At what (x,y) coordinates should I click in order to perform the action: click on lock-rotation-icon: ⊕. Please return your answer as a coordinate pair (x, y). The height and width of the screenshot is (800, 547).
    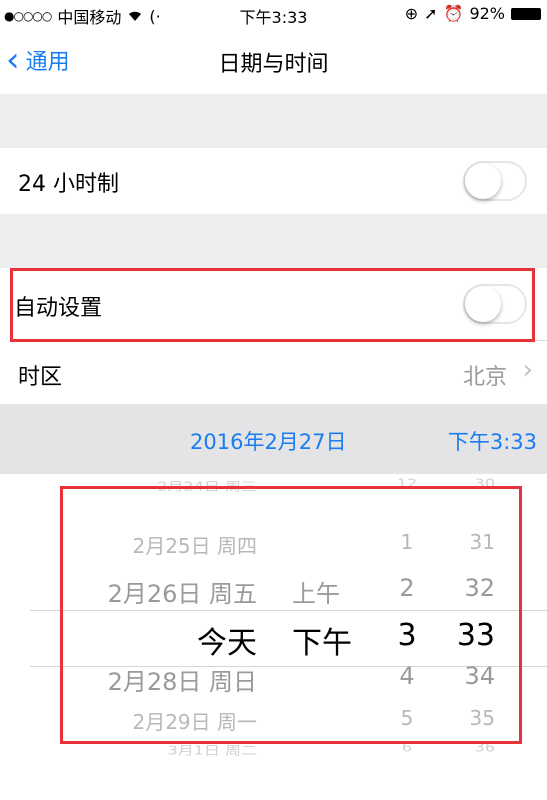
    Looking at the image, I should click on (411, 13).